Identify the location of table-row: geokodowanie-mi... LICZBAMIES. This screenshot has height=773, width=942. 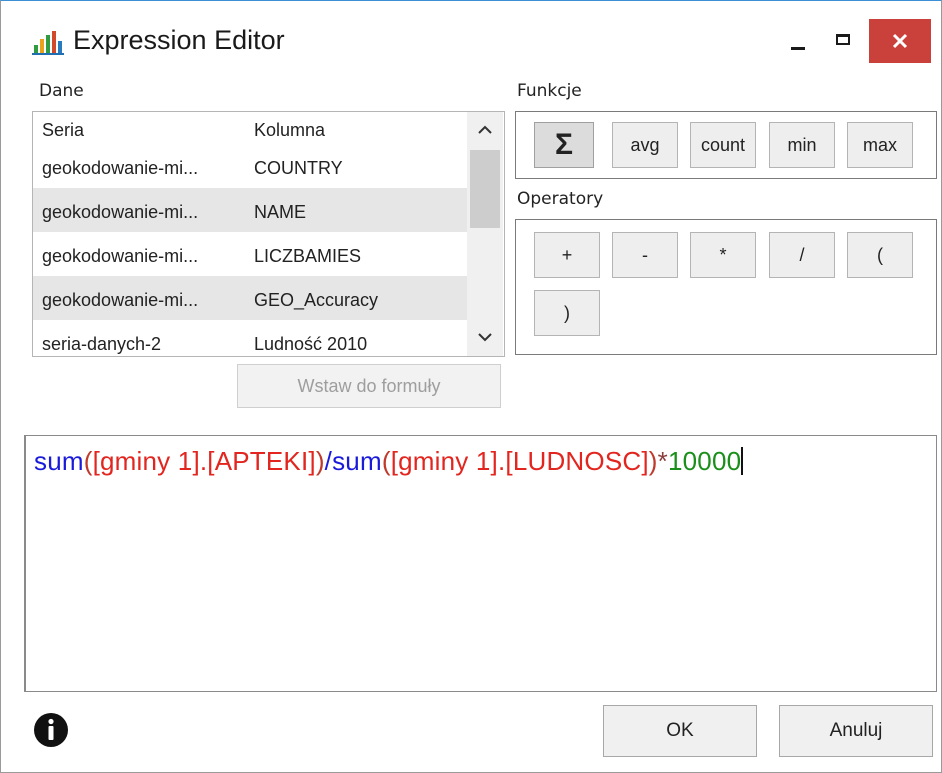
(250, 254).